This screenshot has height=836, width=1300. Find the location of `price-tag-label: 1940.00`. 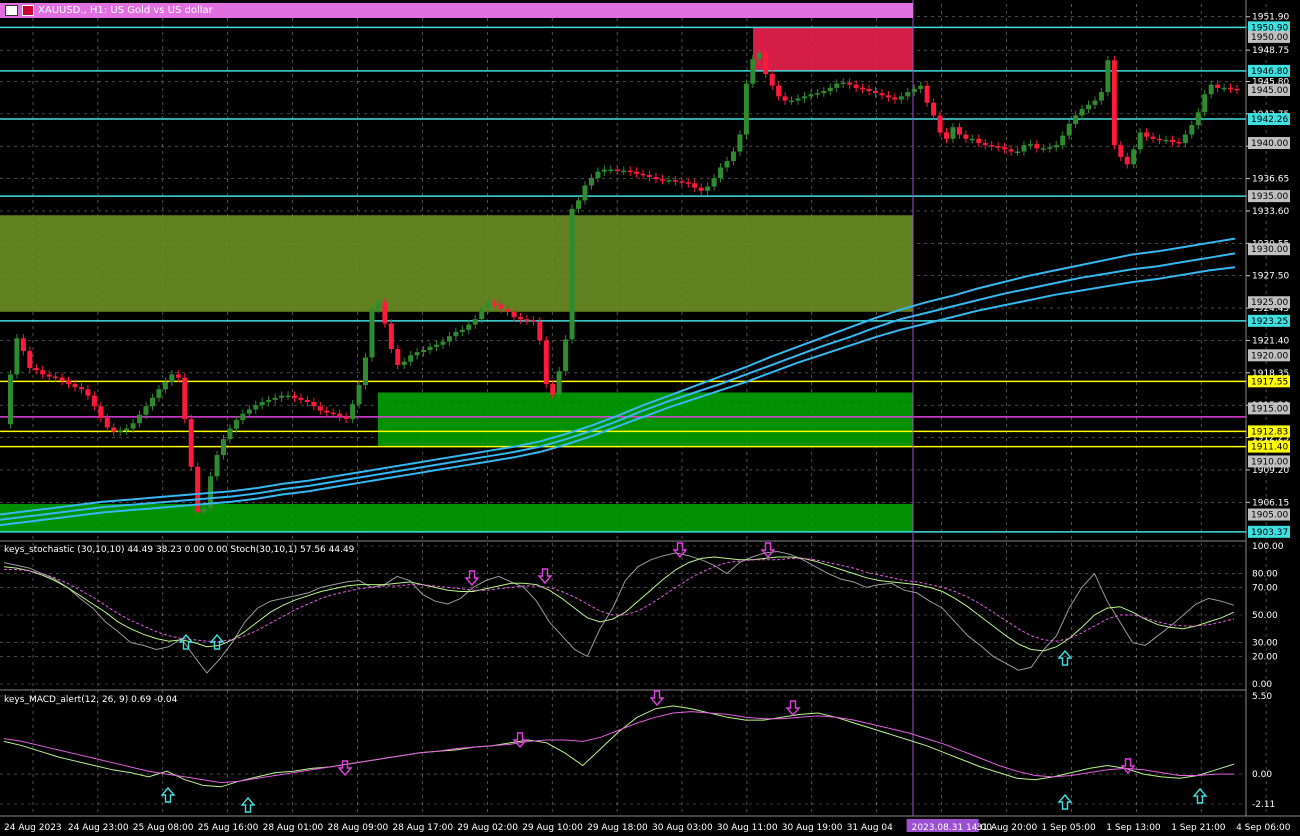

price-tag-label: 1940.00 is located at coordinates (1269, 144).